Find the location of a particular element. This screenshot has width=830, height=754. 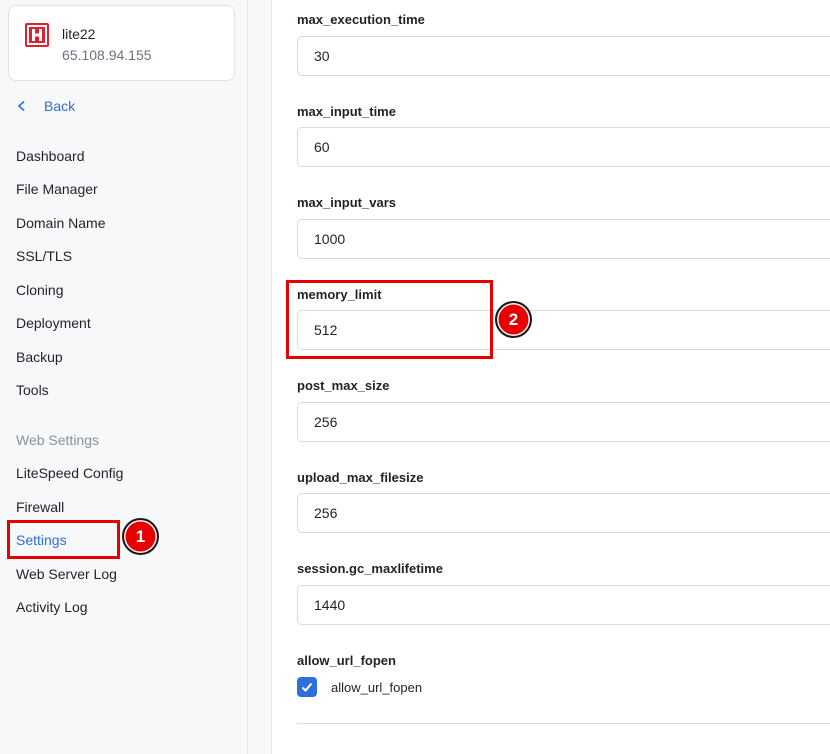

field-label-post-max-size: post_max_size is located at coordinates (343, 385).